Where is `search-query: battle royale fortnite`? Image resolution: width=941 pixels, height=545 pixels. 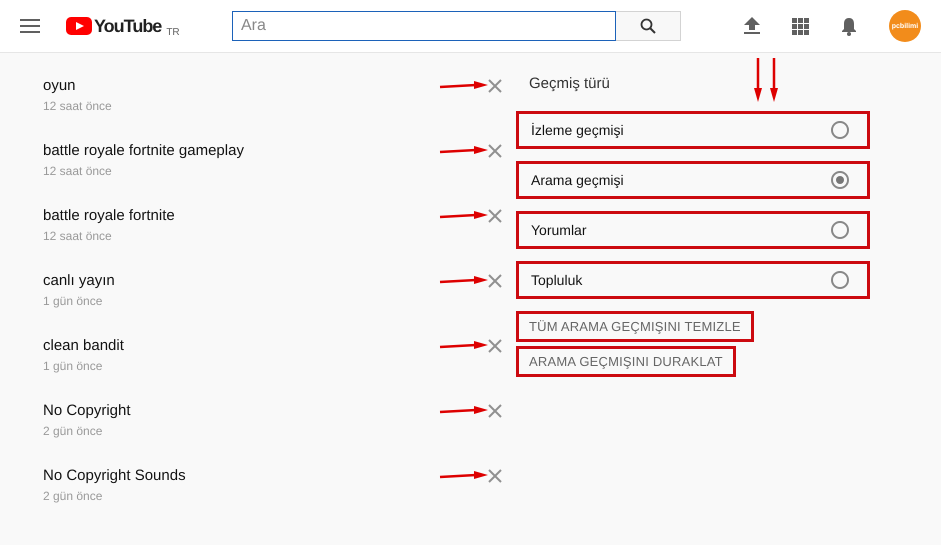 search-query: battle royale fortnite is located at coordinates (240, 215).